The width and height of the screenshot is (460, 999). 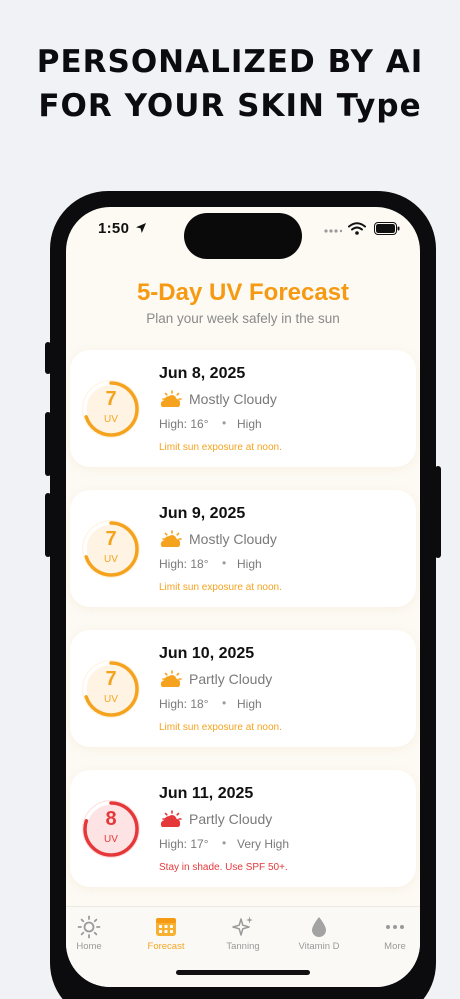 What do you see at coordinates (263, 844) in the screenshot?
I see `uv-risk-level: Very High` at bounding box center [263, 844].